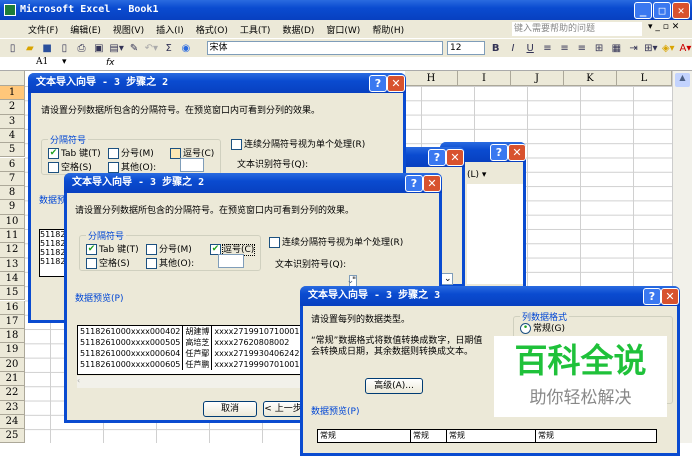  Describe the element at coordinates (581, 48) in the screenshot. I see `align-right-icon: ≡` at that location.